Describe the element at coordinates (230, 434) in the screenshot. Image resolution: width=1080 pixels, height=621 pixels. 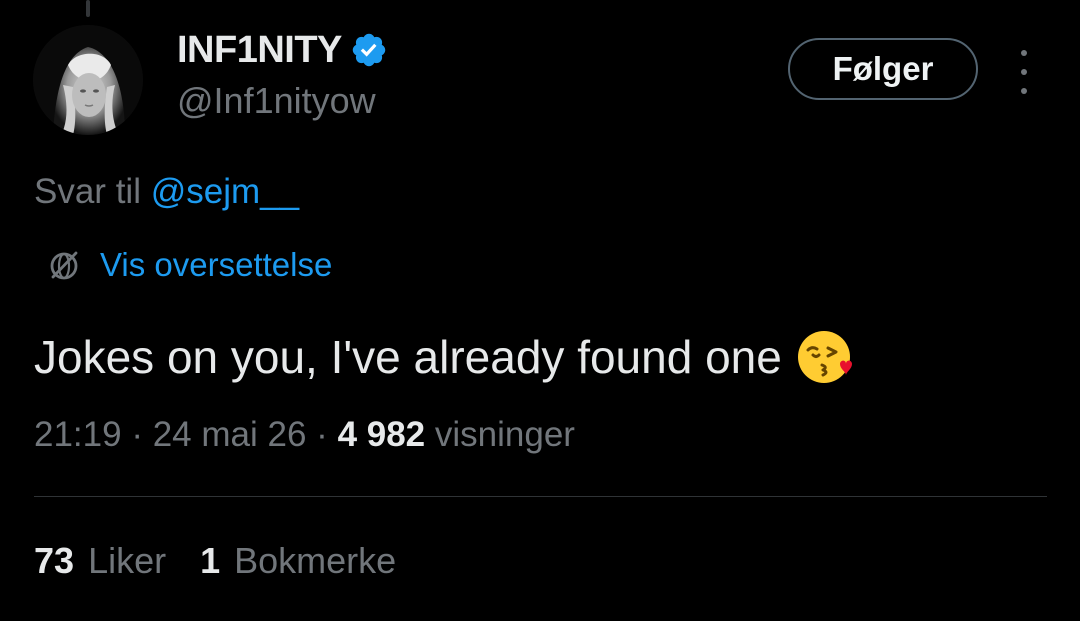
I see `tweet-date: 24 mai 26` at that location.